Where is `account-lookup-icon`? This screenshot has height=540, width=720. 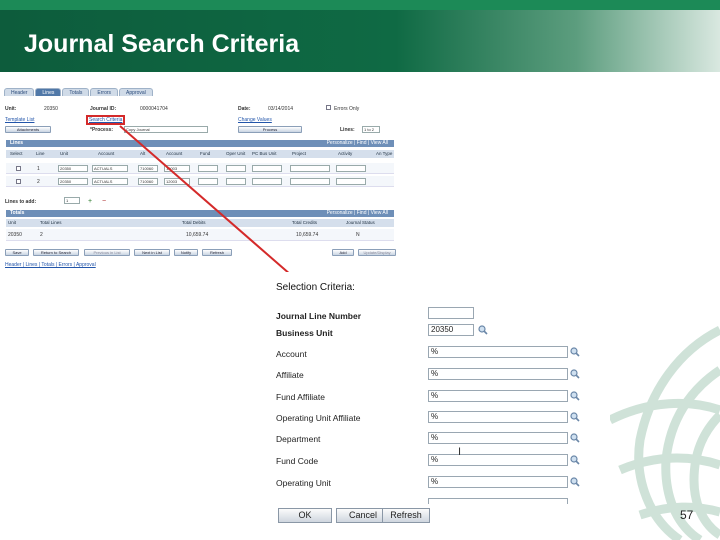 account-lookup-icon is located at coordinates (575, 352).